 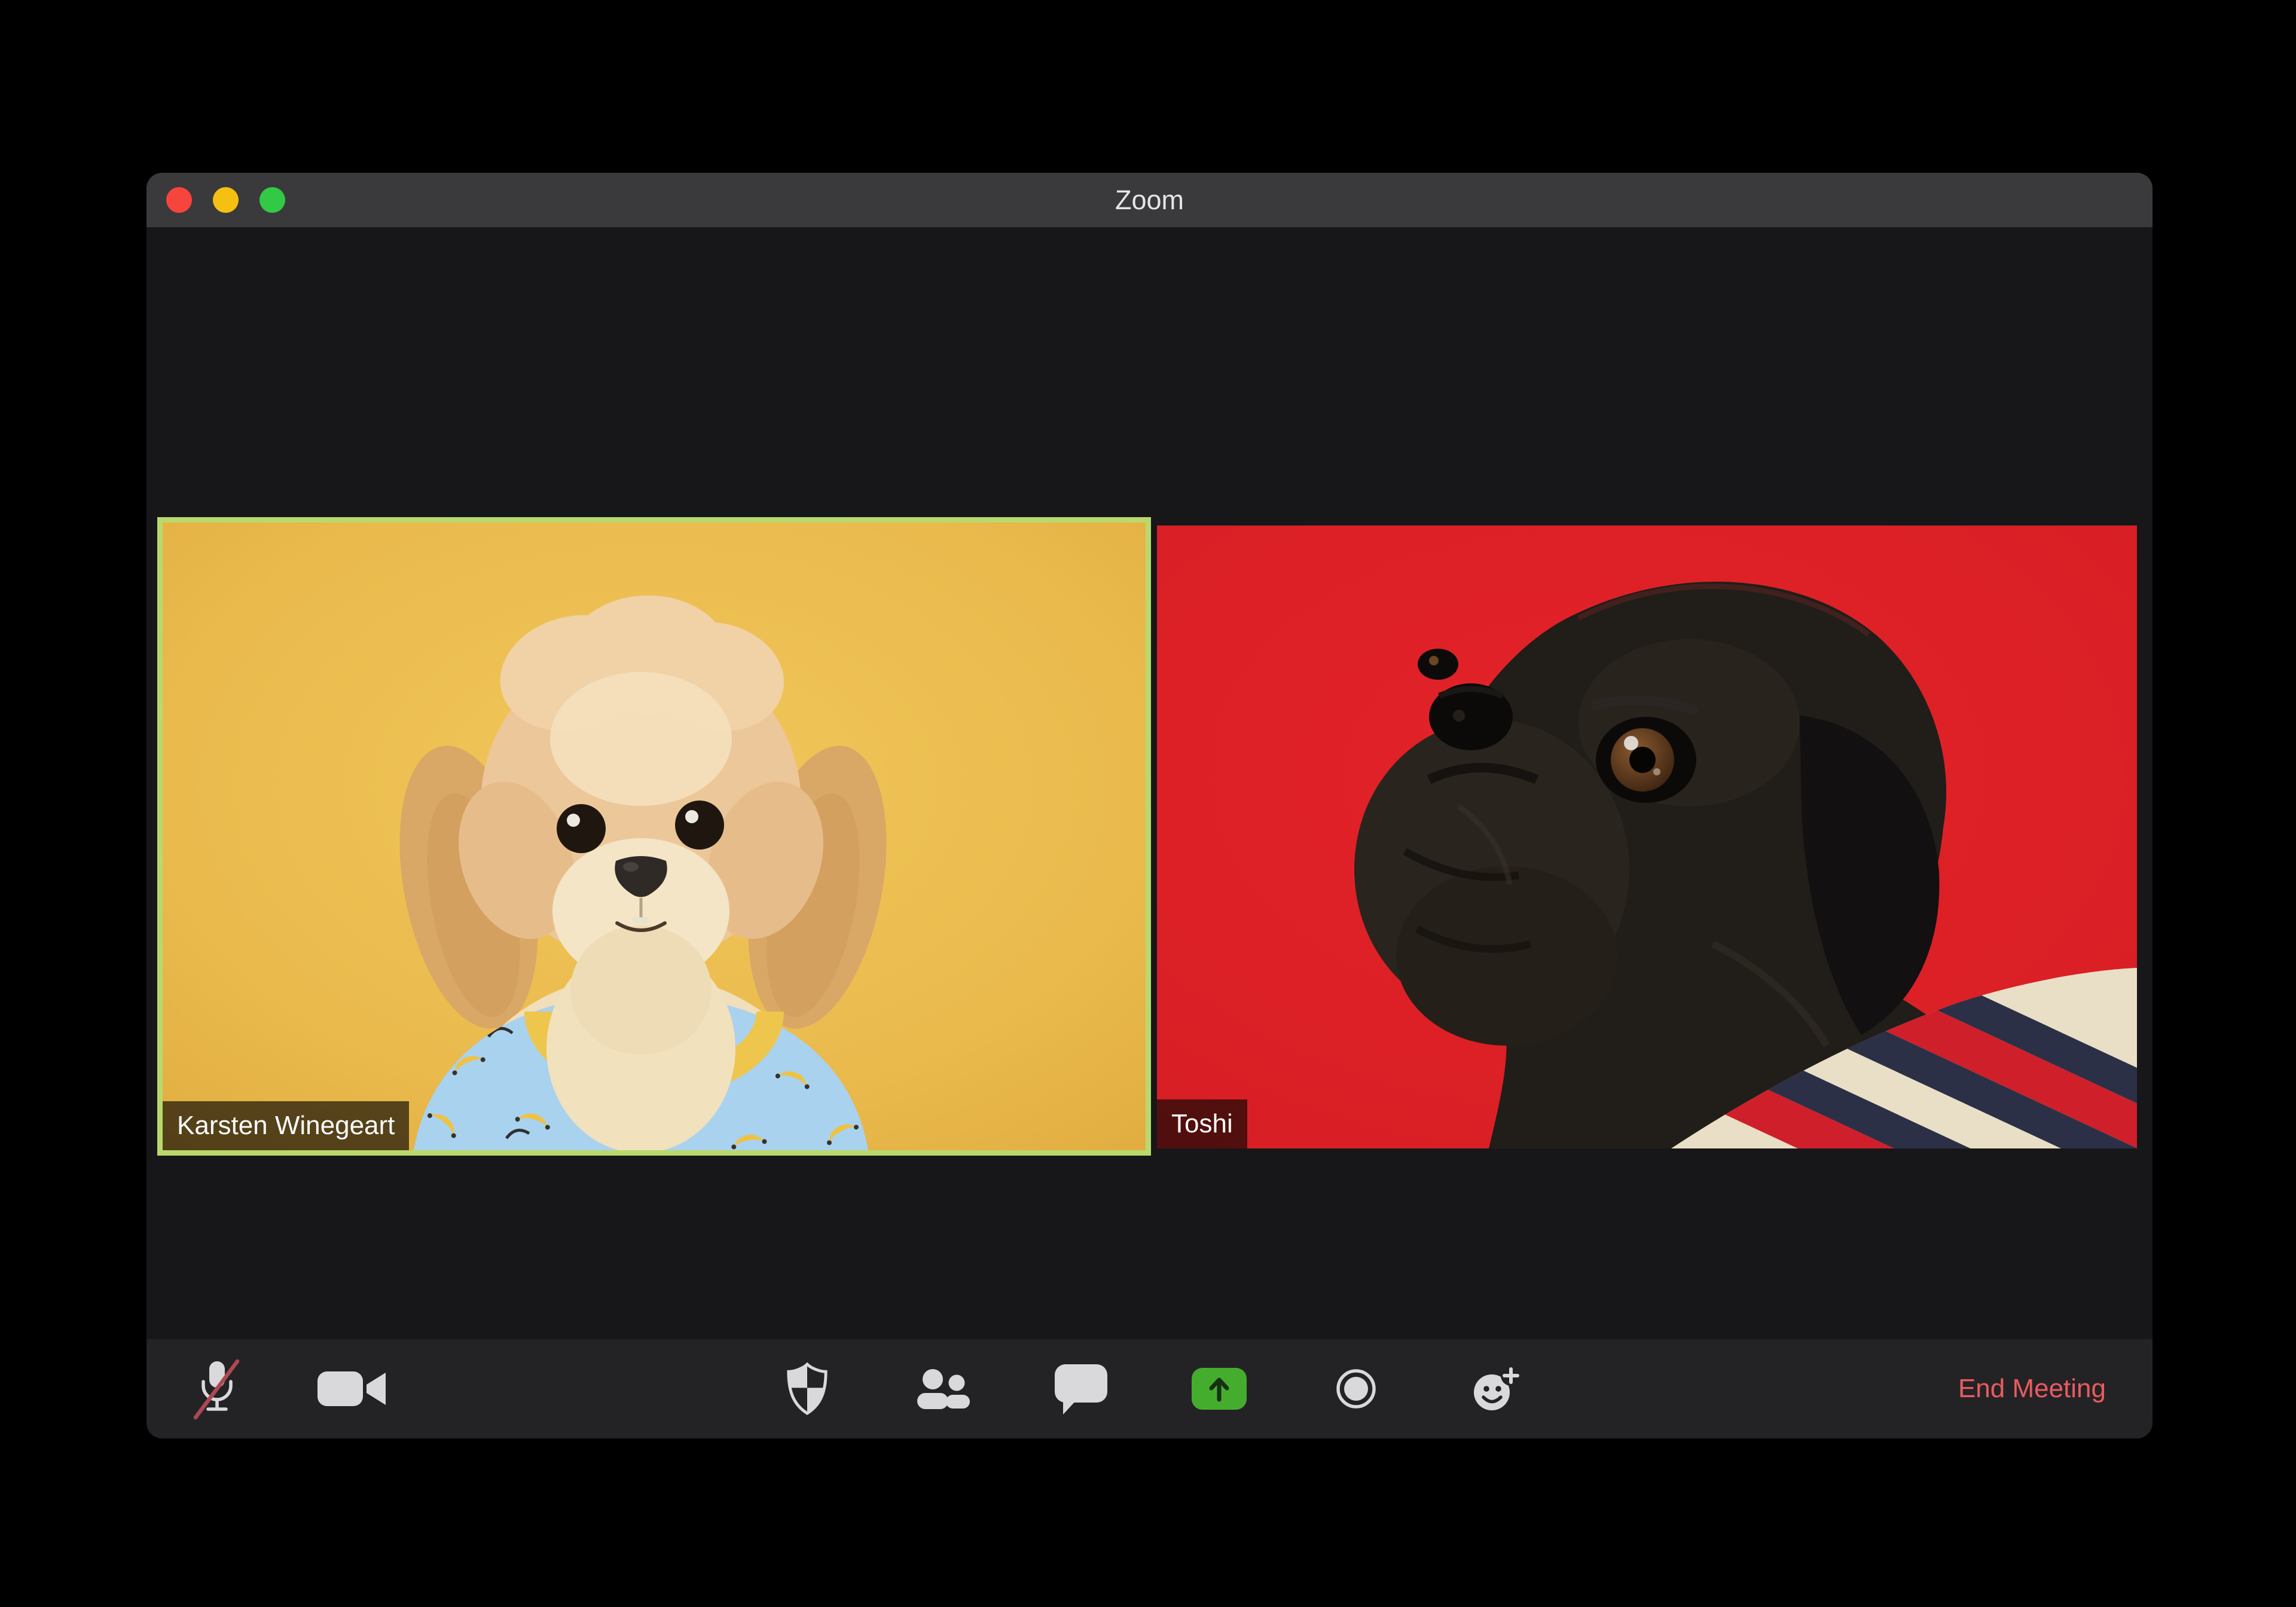 What do you see at coordinates (1149, 1388) in the screenshot?
I see `meeting-toolbar: End Meeting` at bounding box center [1149, 1388].